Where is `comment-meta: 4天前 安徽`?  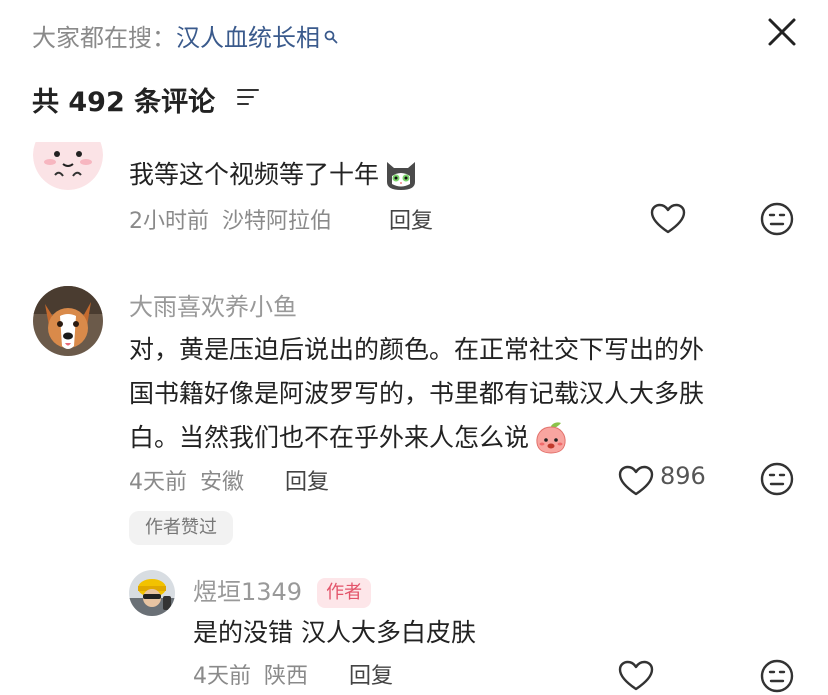 comment-meta: 4天前 安徽 is located at coordinates (186, 480).